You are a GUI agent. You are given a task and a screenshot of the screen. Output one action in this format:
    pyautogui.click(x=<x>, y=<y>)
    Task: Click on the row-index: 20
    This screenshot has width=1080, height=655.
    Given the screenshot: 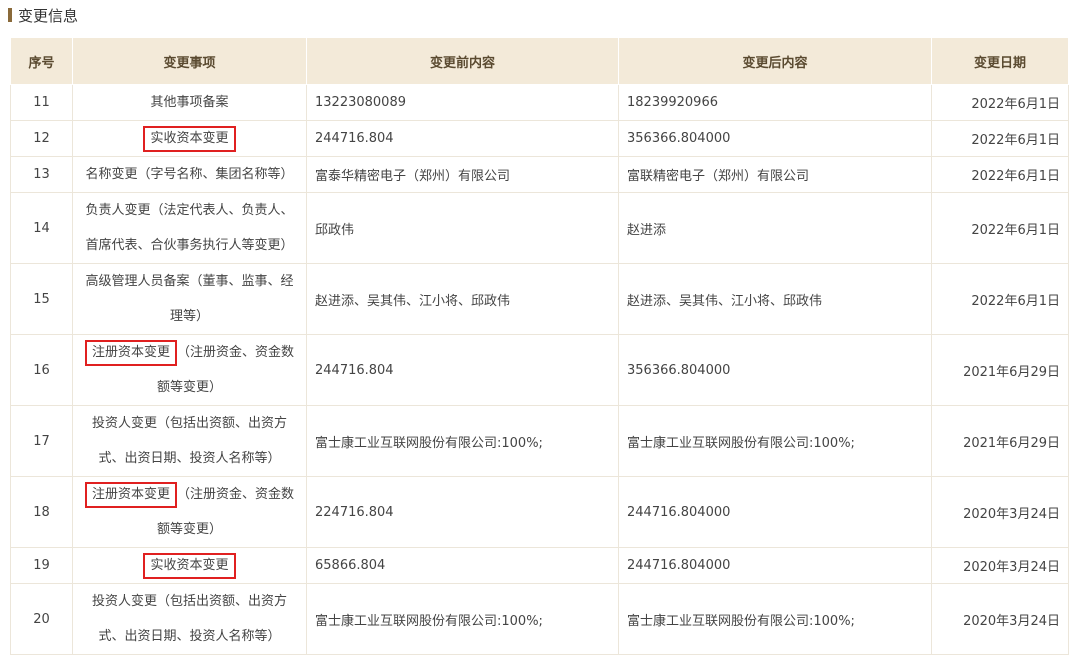 What is the action you would take?
    pyautogui.click(x=41, y=619)
    